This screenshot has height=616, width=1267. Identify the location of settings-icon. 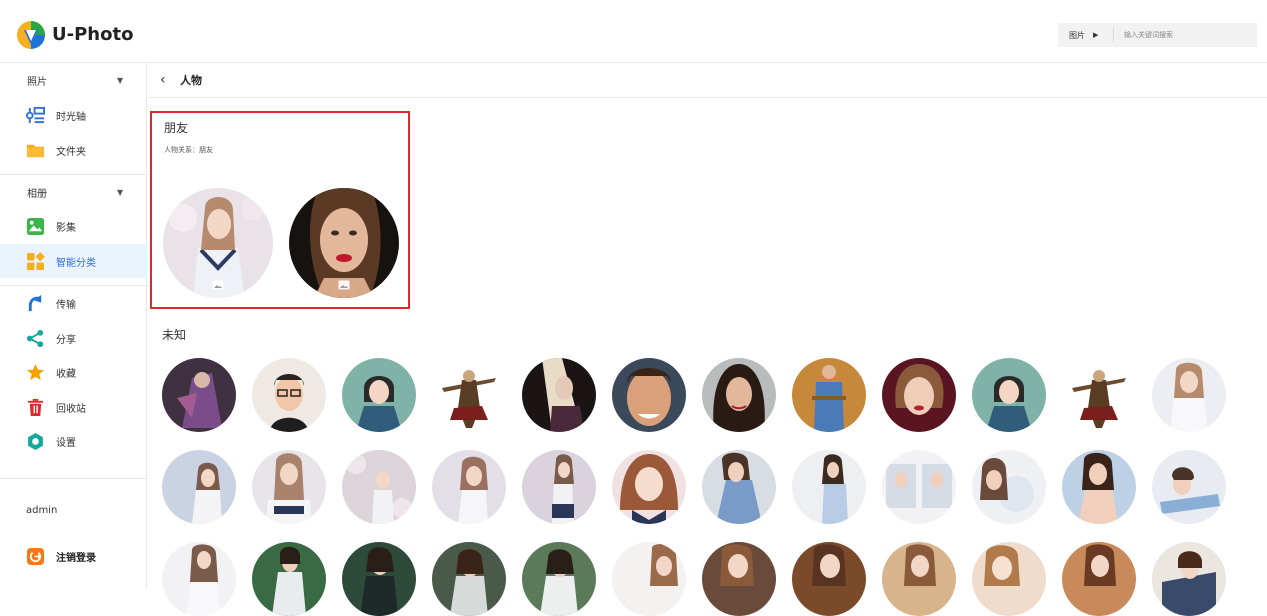
(35, 441).